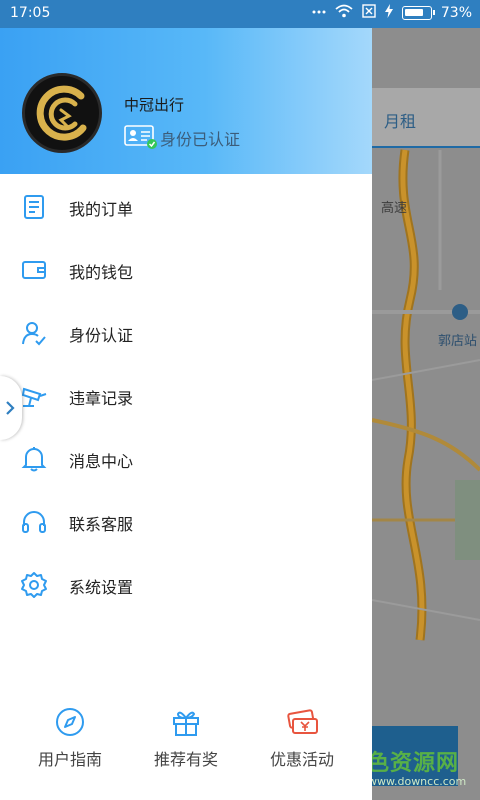  What do you see at coordinates (186, 585) in the screenshot?
I see `menu-item-settings: 系统设置` at bounding box center [186, 585].